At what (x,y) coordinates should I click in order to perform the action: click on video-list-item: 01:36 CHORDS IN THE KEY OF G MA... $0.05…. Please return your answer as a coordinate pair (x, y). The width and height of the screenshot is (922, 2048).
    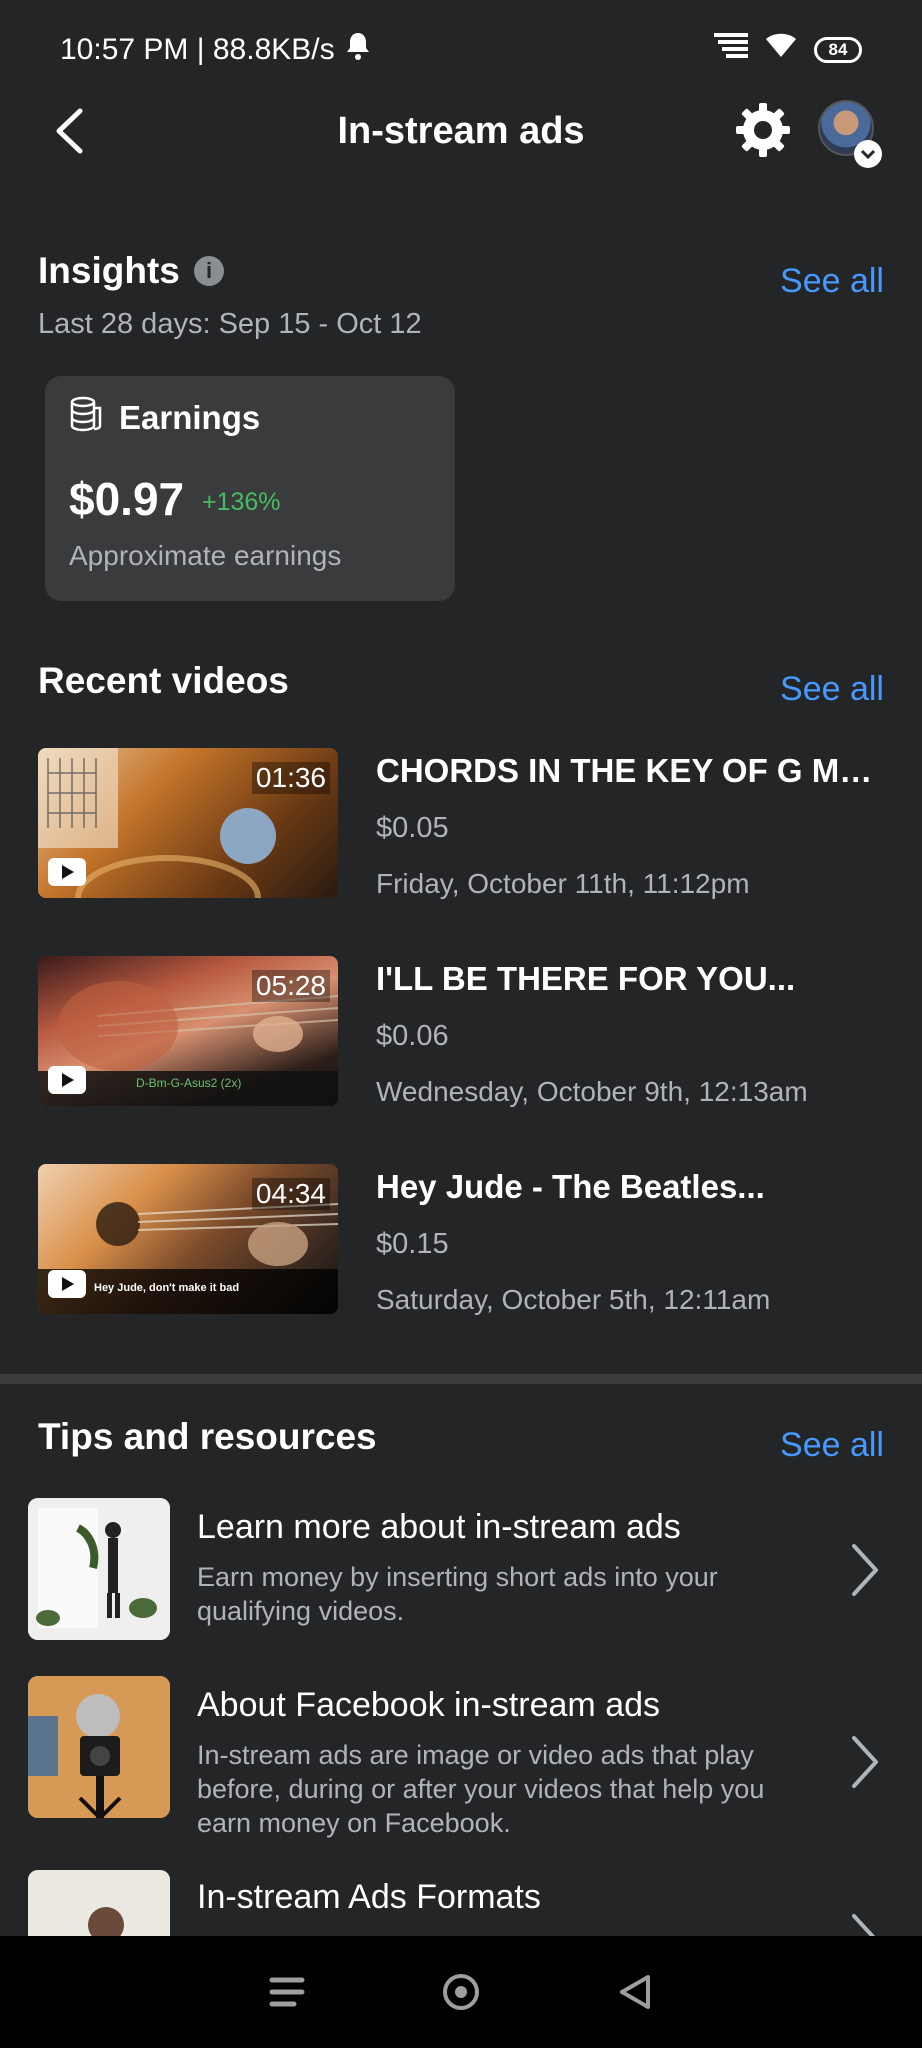
    Looking at the image, I should click on (461, 823).